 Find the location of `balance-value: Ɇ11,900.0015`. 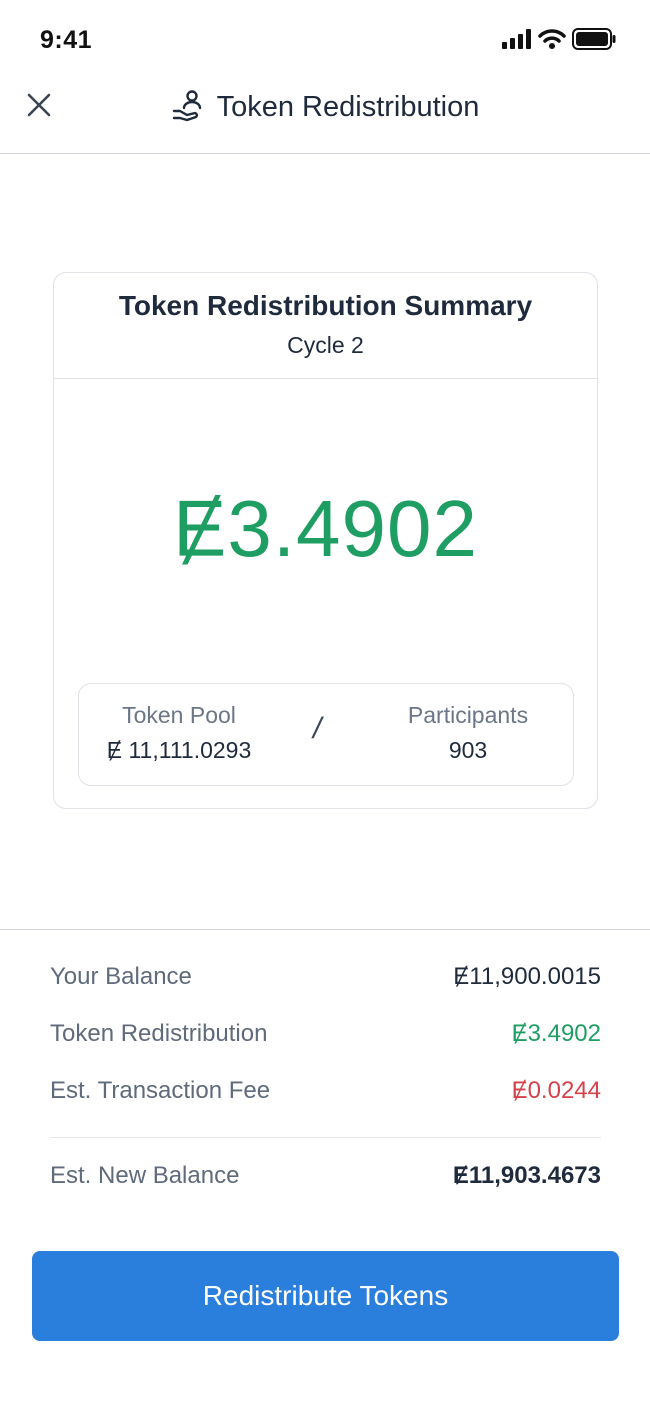

balance-value: Ɇ11,900.0015 is located at coordinates (527, 976).